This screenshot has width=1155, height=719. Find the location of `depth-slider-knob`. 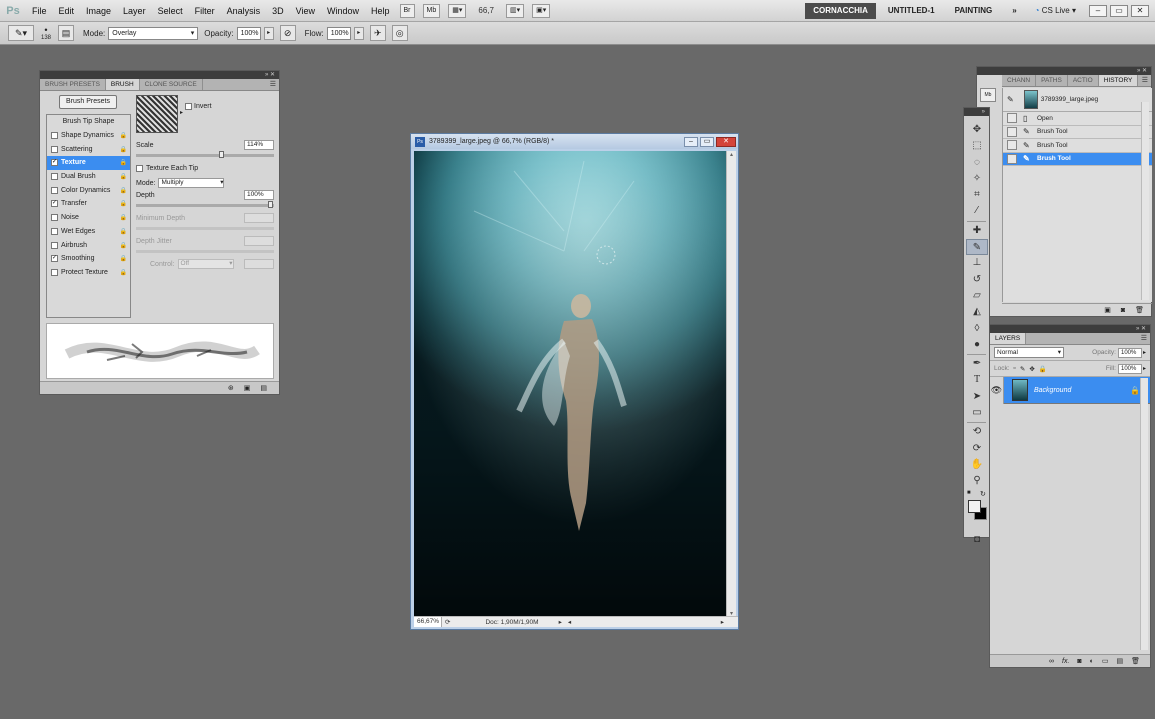

depth-slider-knob is located at coordinates (271, 204).